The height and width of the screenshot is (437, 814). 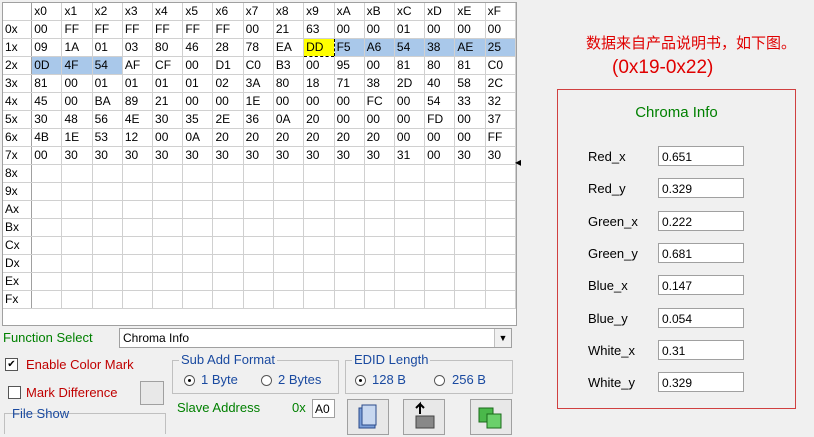 What do you see at coordinates (379, 101) in the screenshot?
I see `hex-cell: FC` at bounding box center [379, 101].